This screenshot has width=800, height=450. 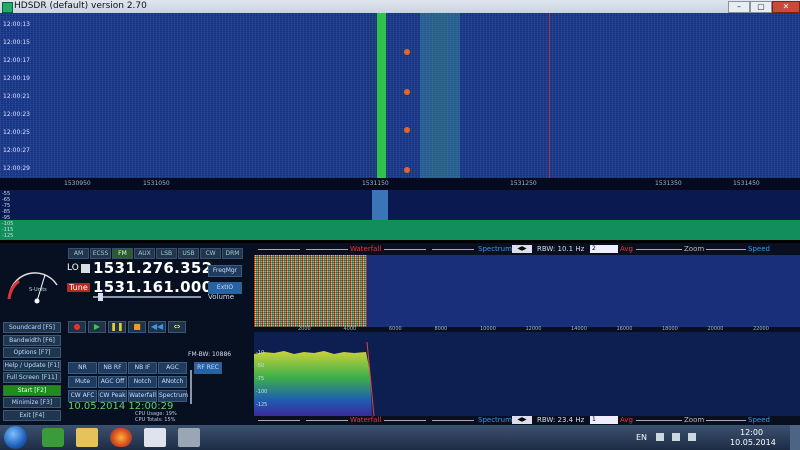 I want to click on mode-button-ecss: ECSS, so click(x=100, y=253).